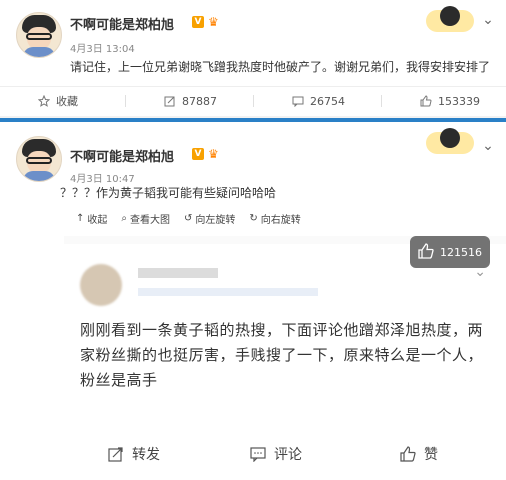 The image size is (506, 480). I want to click on collapse-button: ↑ 收起, so click(91, 218).